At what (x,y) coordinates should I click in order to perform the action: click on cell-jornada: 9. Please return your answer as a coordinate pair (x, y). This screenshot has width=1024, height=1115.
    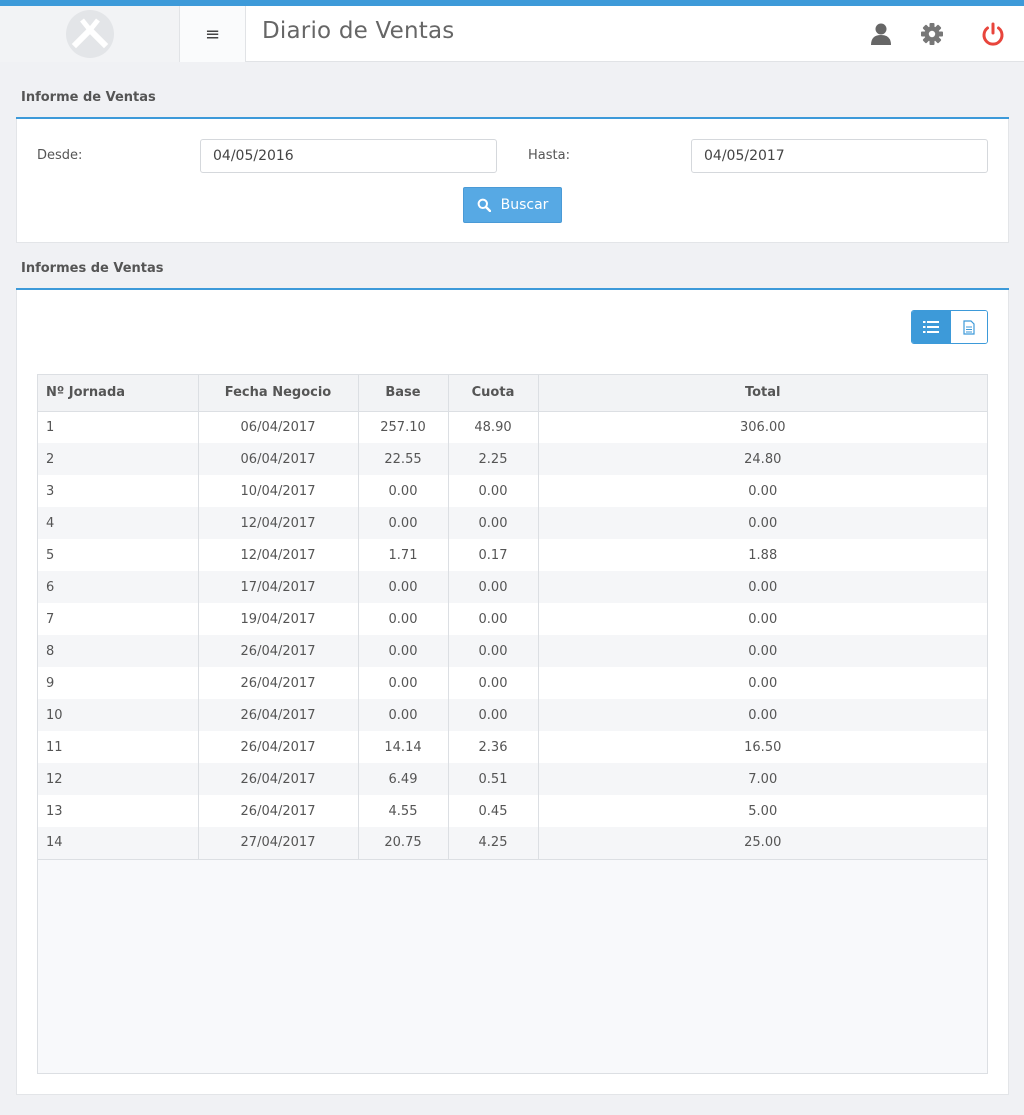
    Looking at the image, I should click on (118, 683).